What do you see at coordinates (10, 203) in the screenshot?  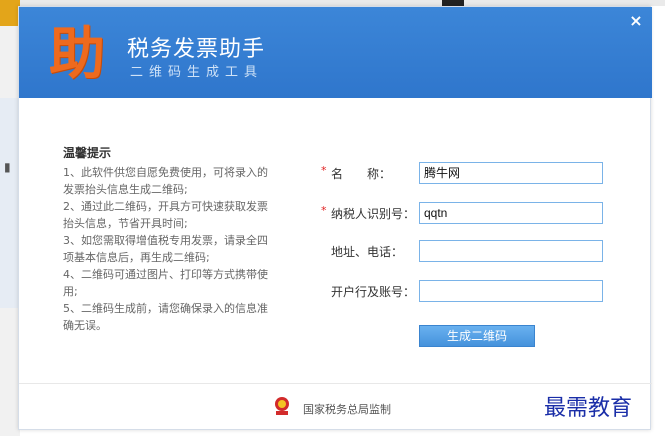 I see `background-panel` at bounding box center [10, 203].